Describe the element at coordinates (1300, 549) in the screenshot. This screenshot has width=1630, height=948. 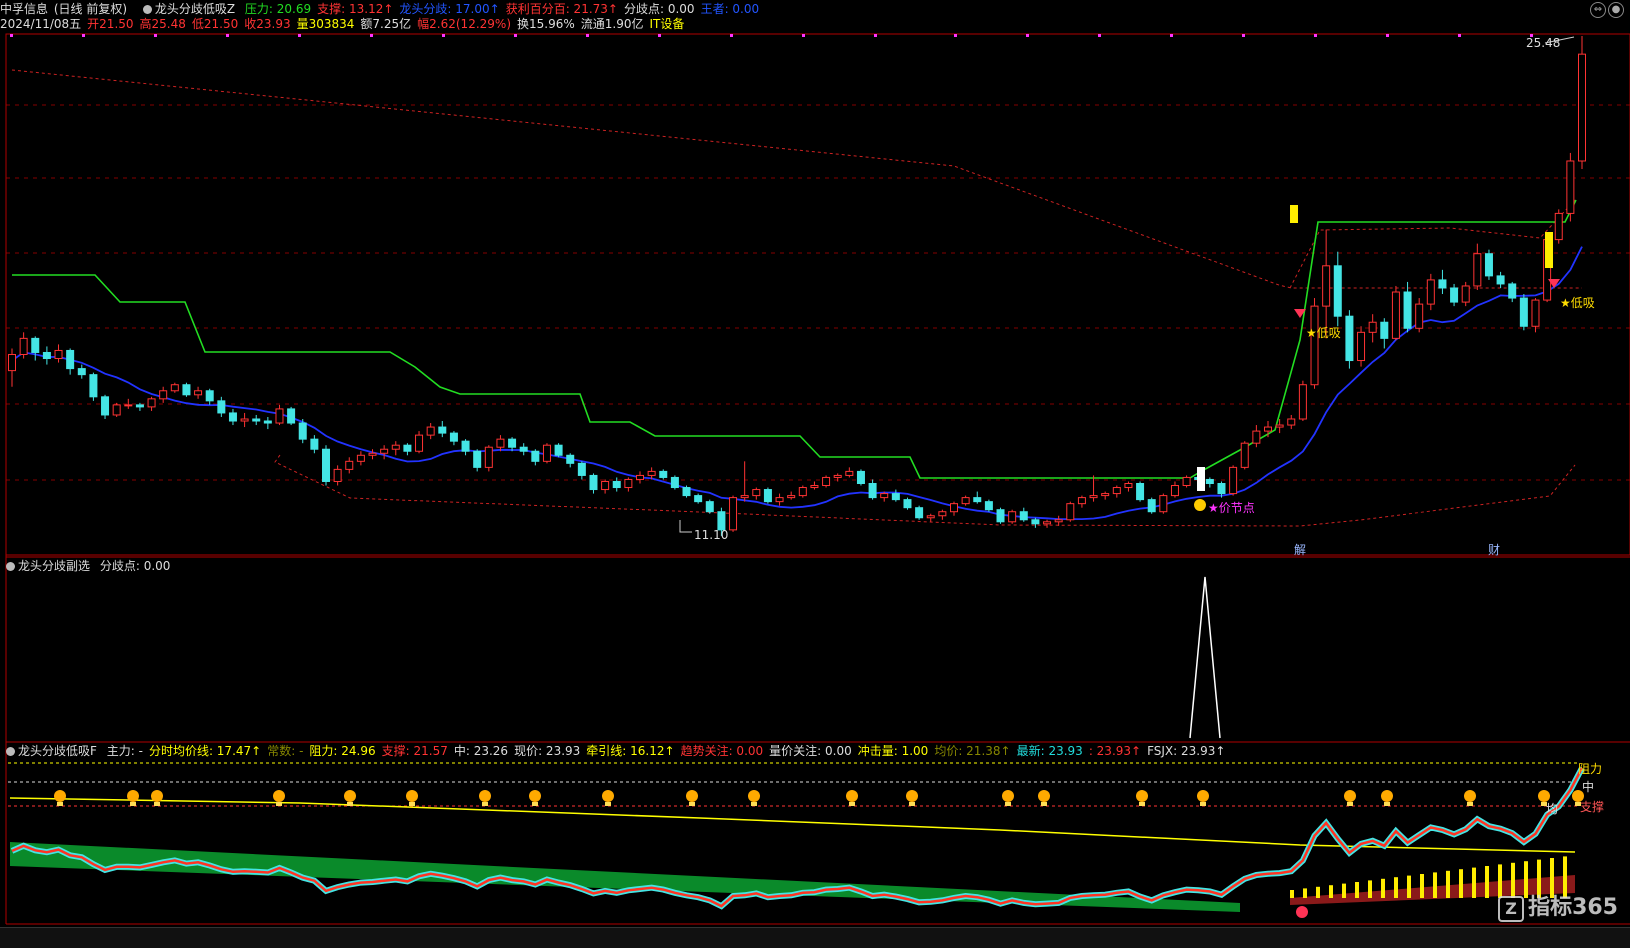
I see `event-mark-jie: 解` at that location.